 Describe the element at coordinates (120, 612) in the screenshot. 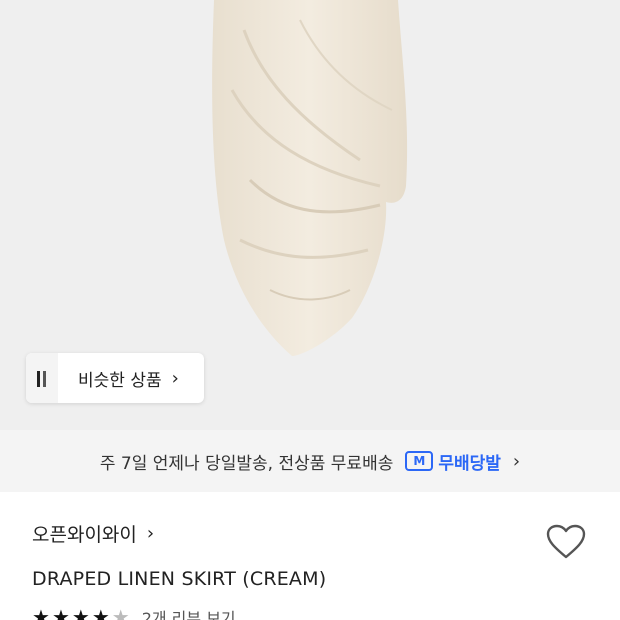

I see `star-half-icon: ★` at that location.